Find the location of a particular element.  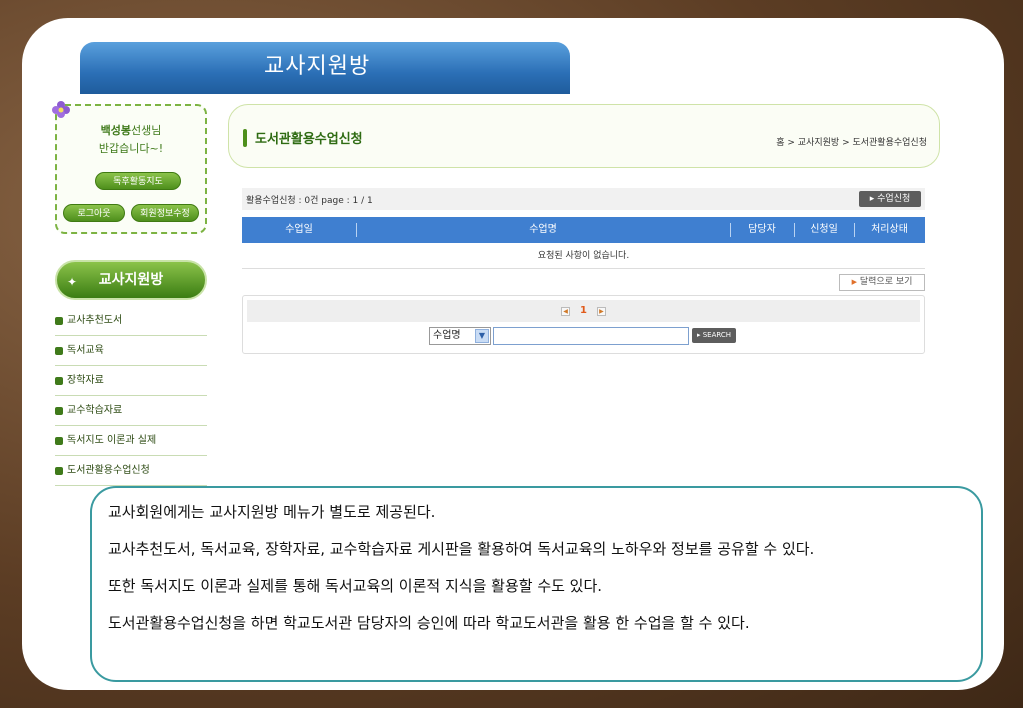

title-marker is located at coordinates (245, 138).